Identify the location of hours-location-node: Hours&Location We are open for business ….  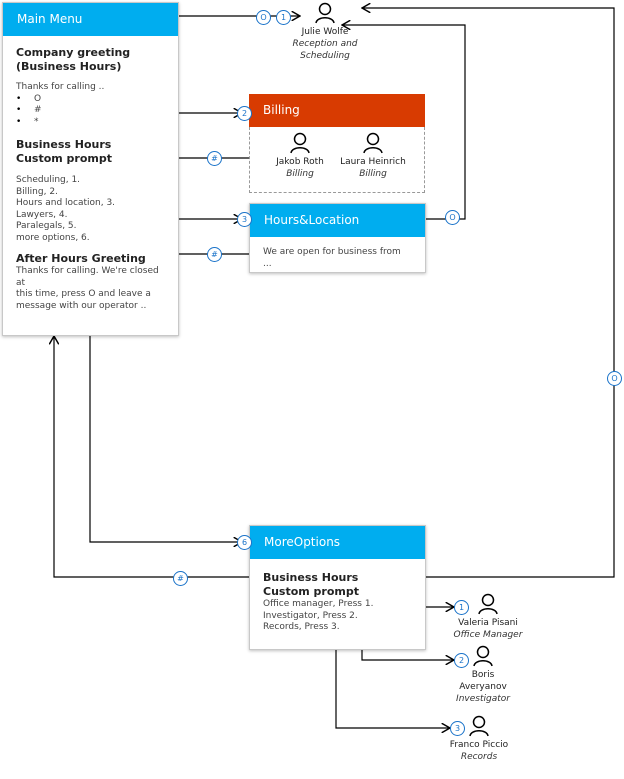
(337, 238).